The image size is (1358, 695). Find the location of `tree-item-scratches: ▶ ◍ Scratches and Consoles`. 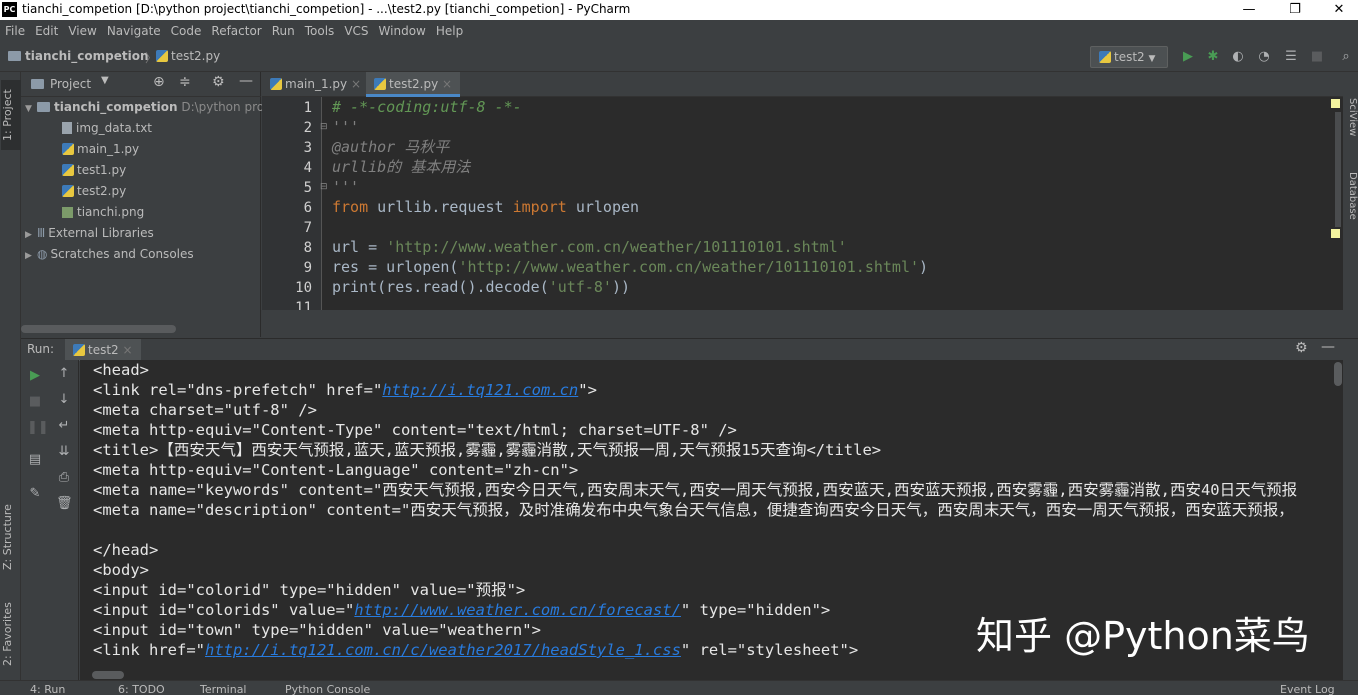

tree-item-scratches: ▶ ◍ Scratches and Consoles is located at coordinates (109, 254).